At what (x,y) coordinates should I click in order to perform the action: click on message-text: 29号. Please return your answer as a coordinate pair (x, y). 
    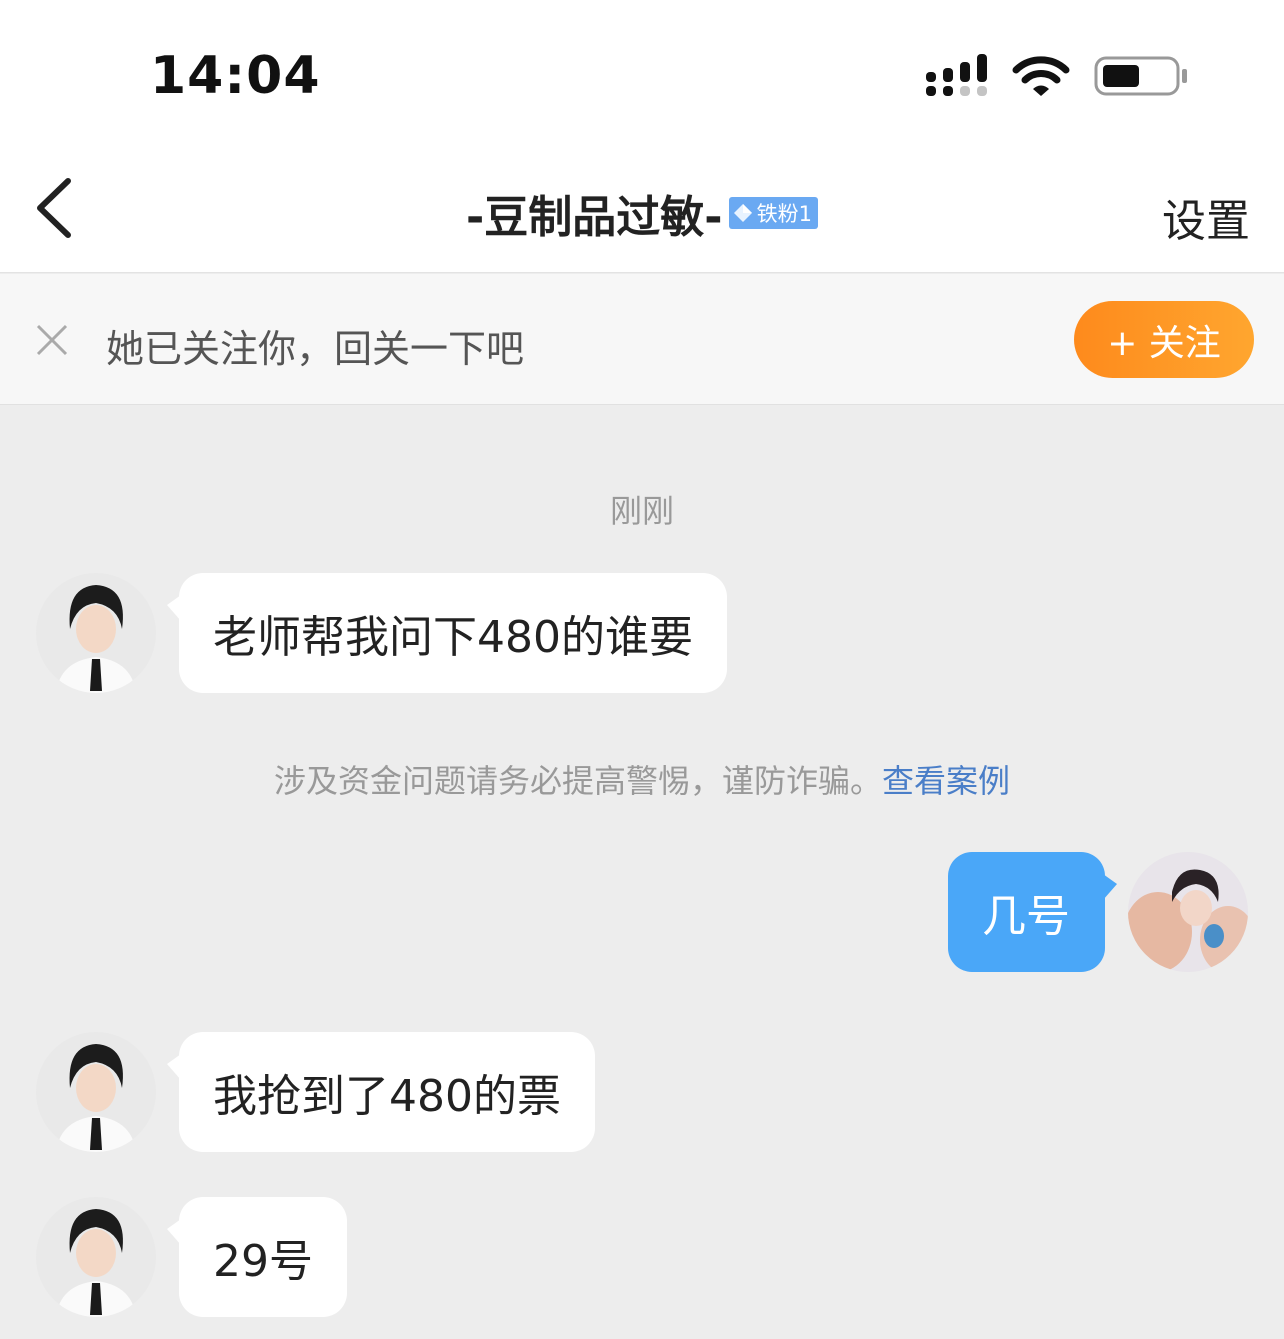
    Looking at the image, I should click on (263, 1261).